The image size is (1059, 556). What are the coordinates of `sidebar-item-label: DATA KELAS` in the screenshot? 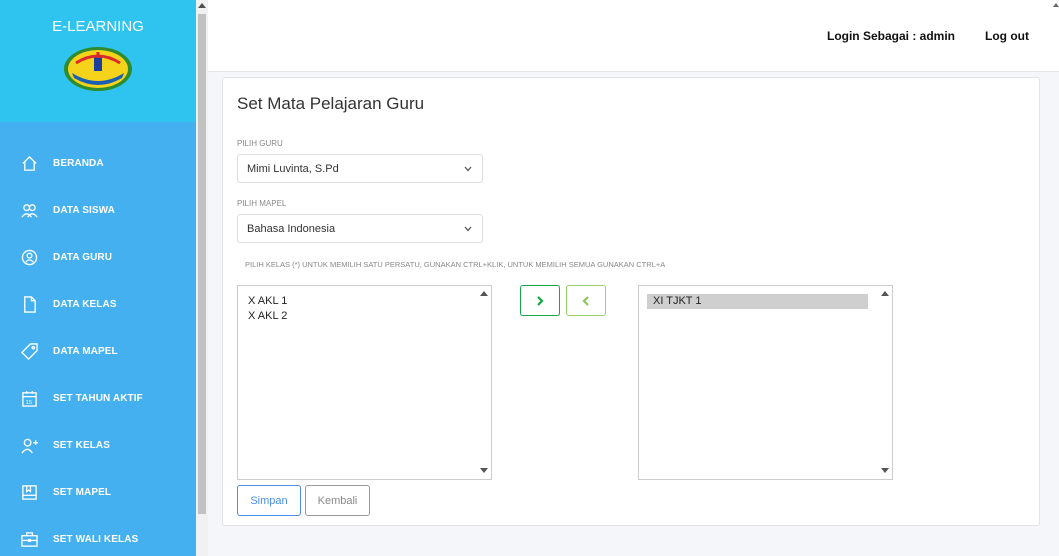 It's located at (85, 304).